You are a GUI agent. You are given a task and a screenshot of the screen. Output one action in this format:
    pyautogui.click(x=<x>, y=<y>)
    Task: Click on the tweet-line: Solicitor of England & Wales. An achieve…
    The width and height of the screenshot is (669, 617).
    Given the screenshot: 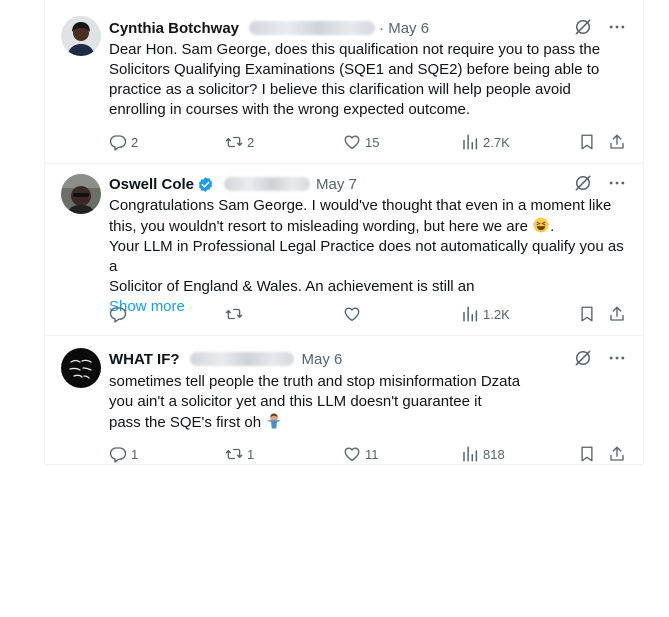 What is the action you would take?
    pyautogui.click(x=292, y=286)
    